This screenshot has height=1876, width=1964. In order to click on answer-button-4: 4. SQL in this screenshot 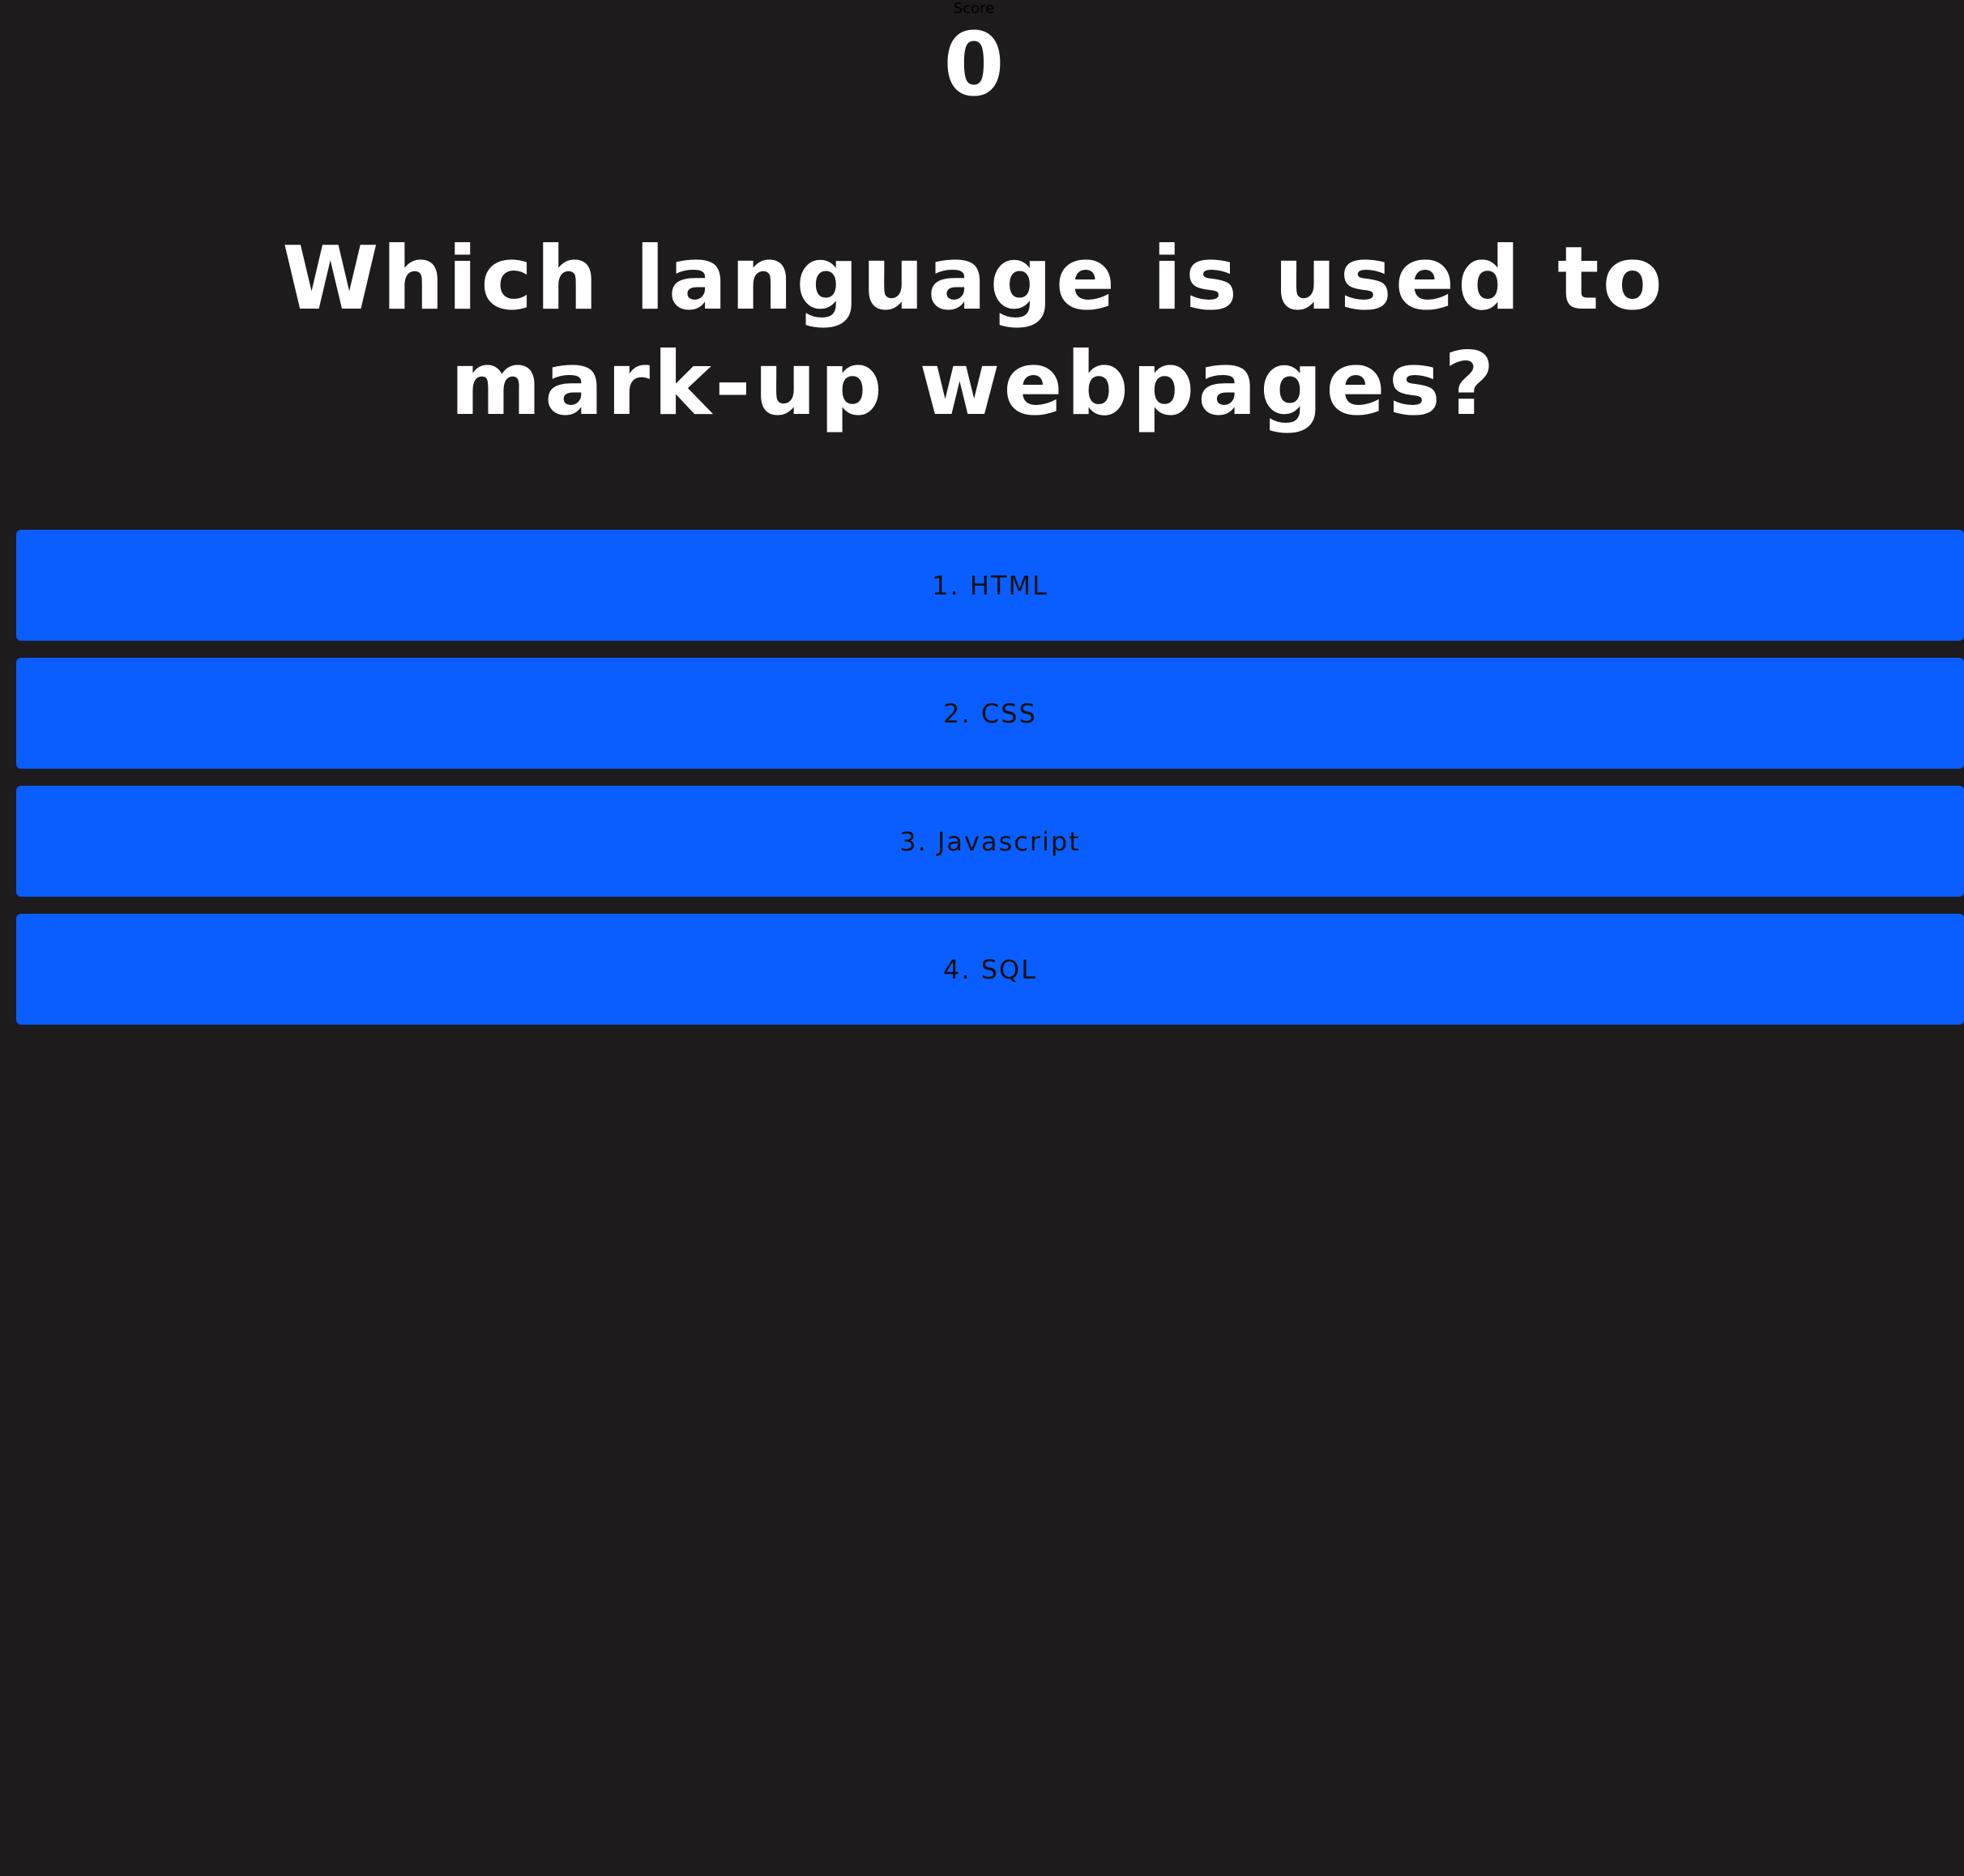, I will do `click(990, 969)`.